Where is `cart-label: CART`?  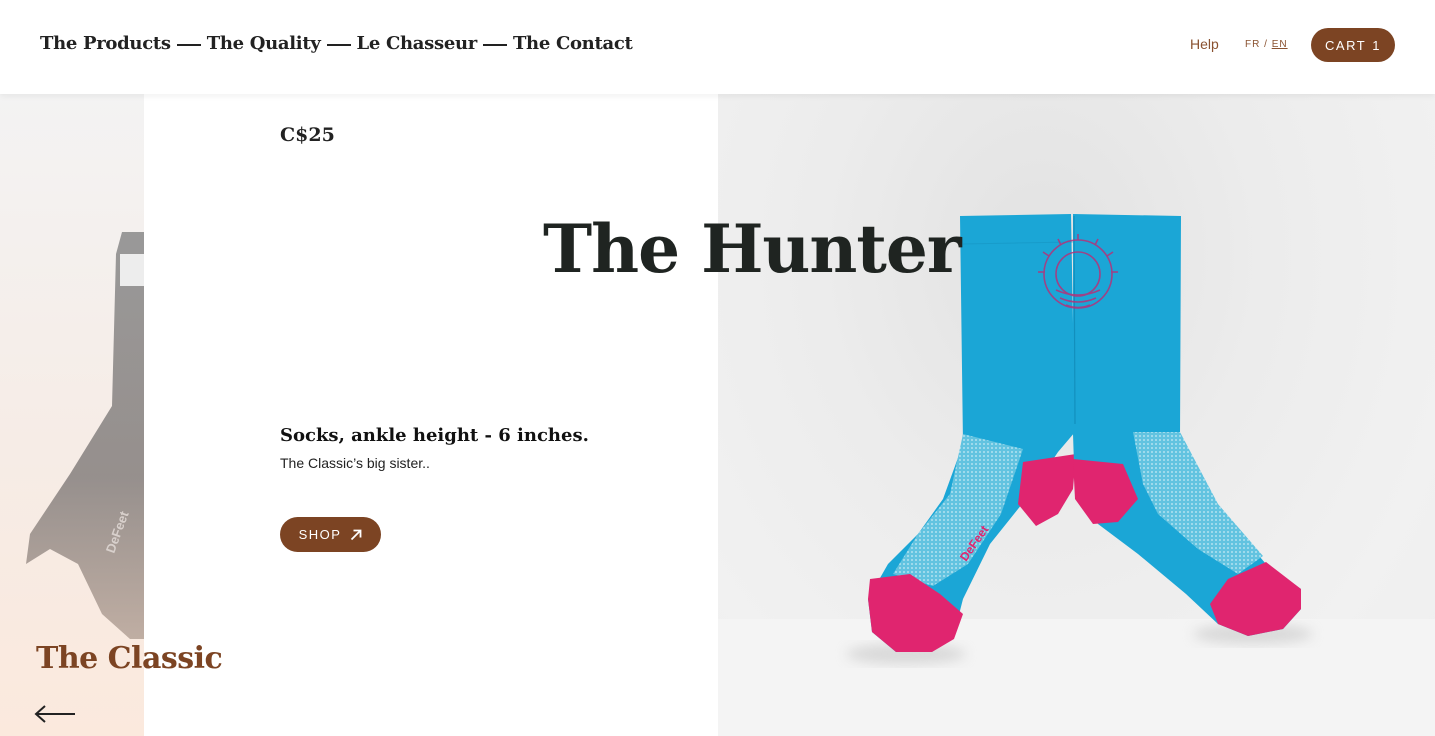 cart-label: CART is located at coordinates (1346, 45).